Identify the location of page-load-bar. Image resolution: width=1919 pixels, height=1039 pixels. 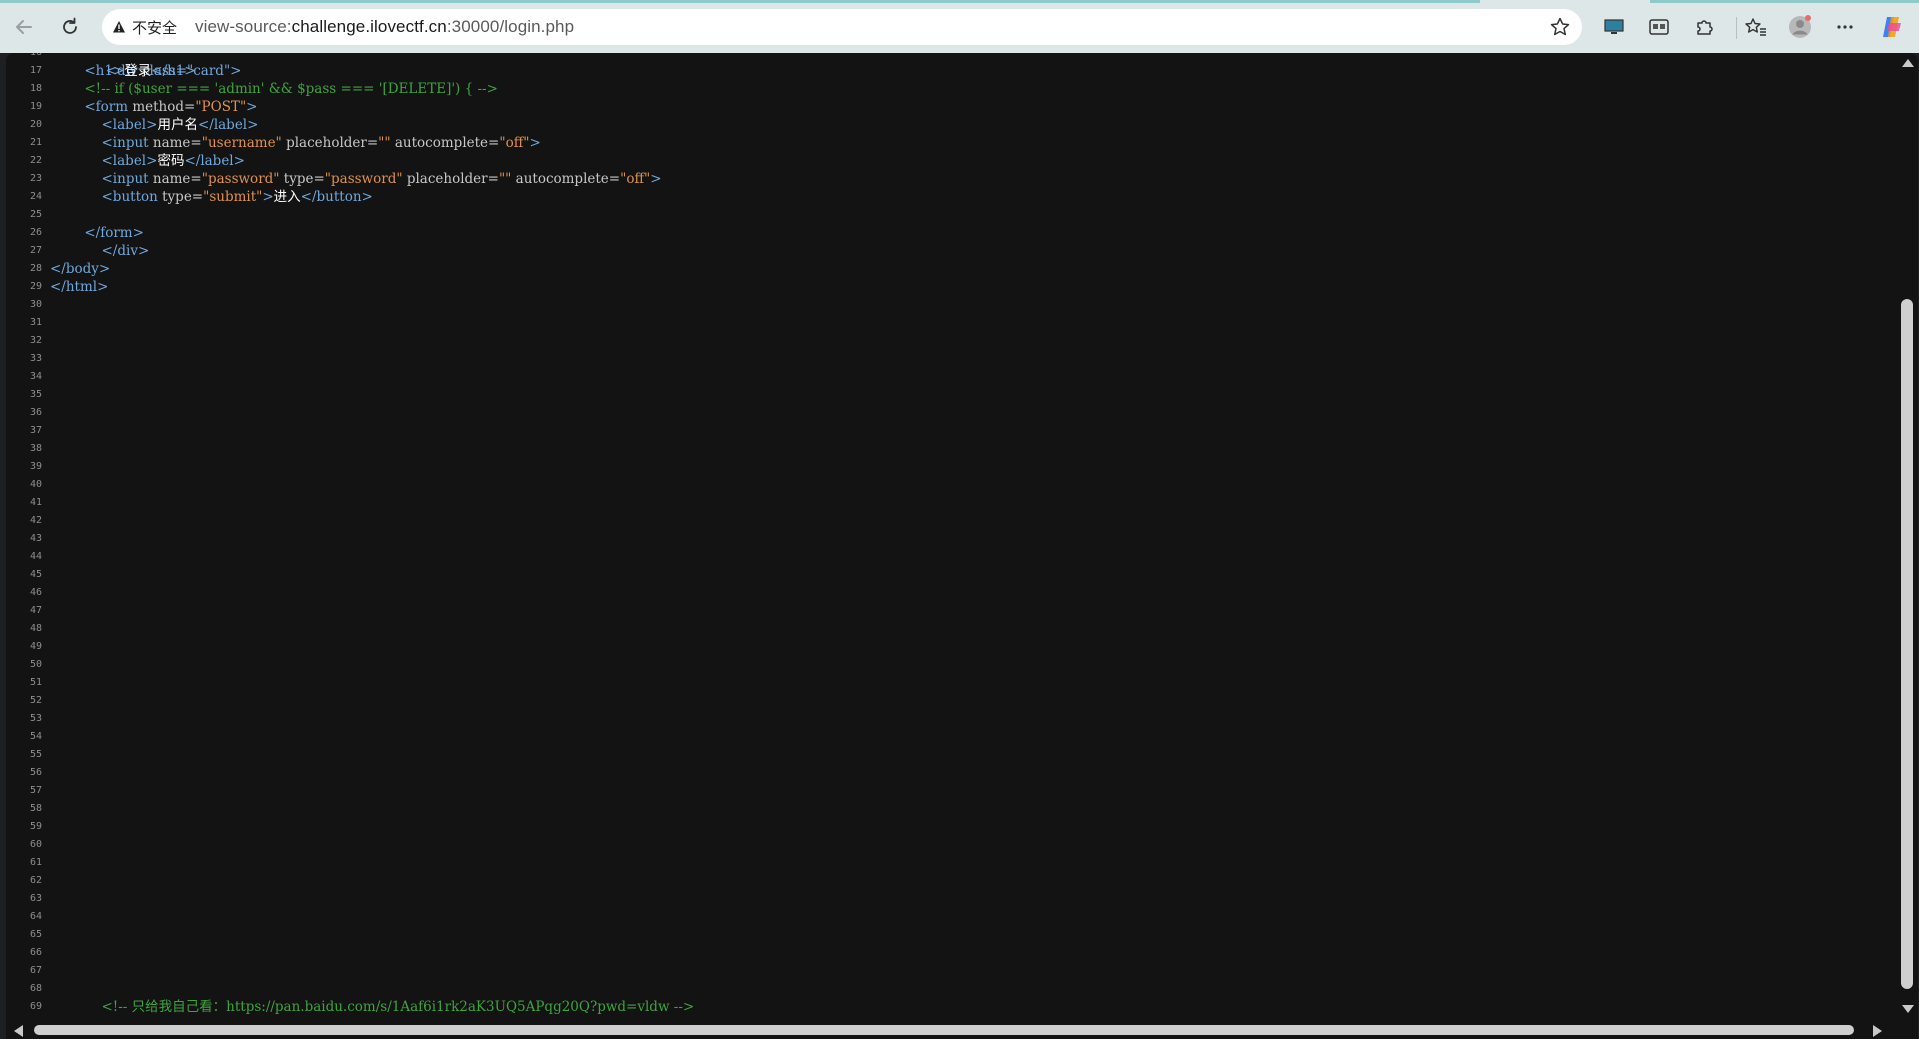
(959, 1).